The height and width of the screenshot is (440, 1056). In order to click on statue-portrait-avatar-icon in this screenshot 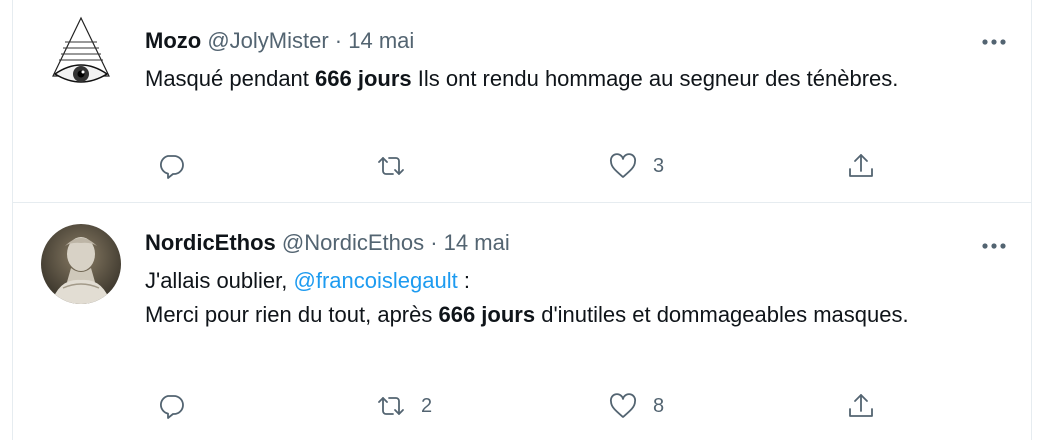, I will do `click(81, 264)`.